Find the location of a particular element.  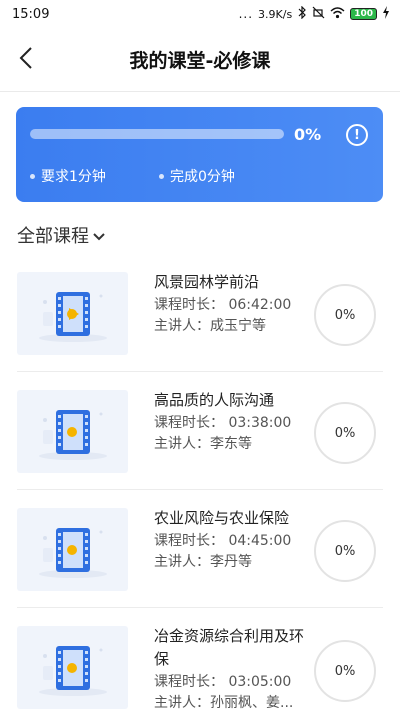

course-title: 农业风险与农业保险 is located at coordinates (222, 518).